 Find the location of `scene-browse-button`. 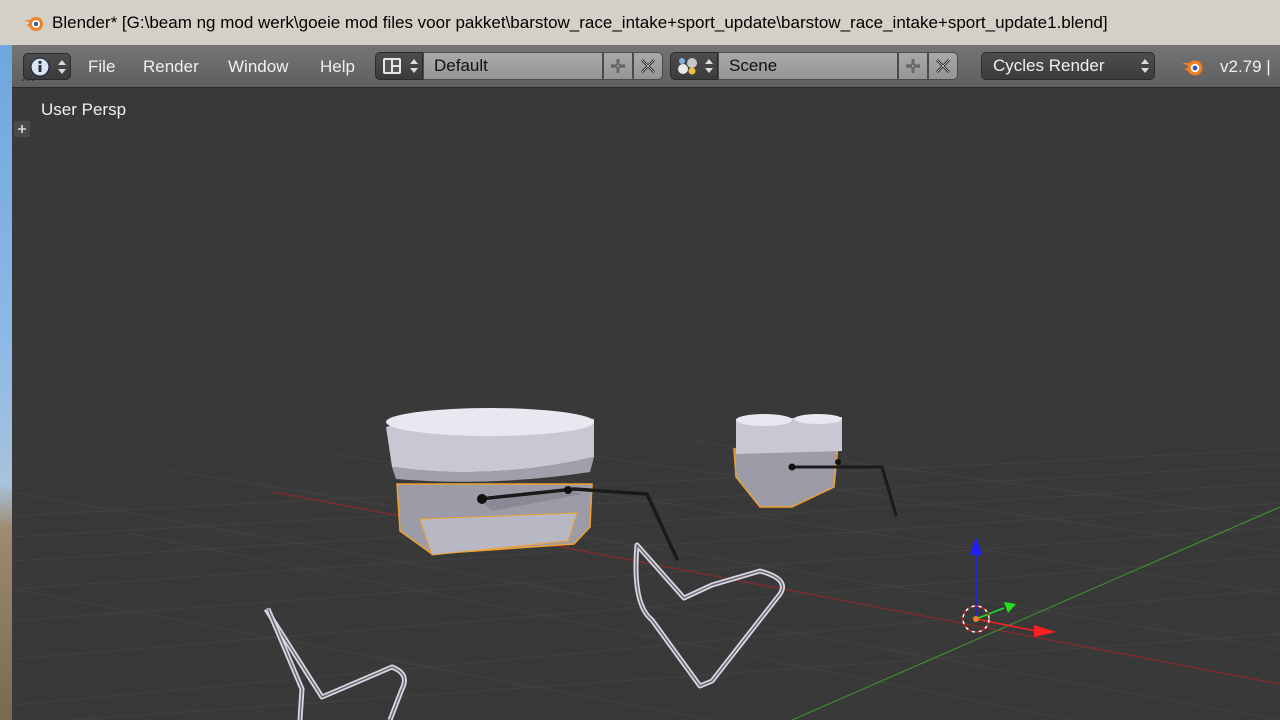

scene-browse-button is located at coordinates (694, 66).